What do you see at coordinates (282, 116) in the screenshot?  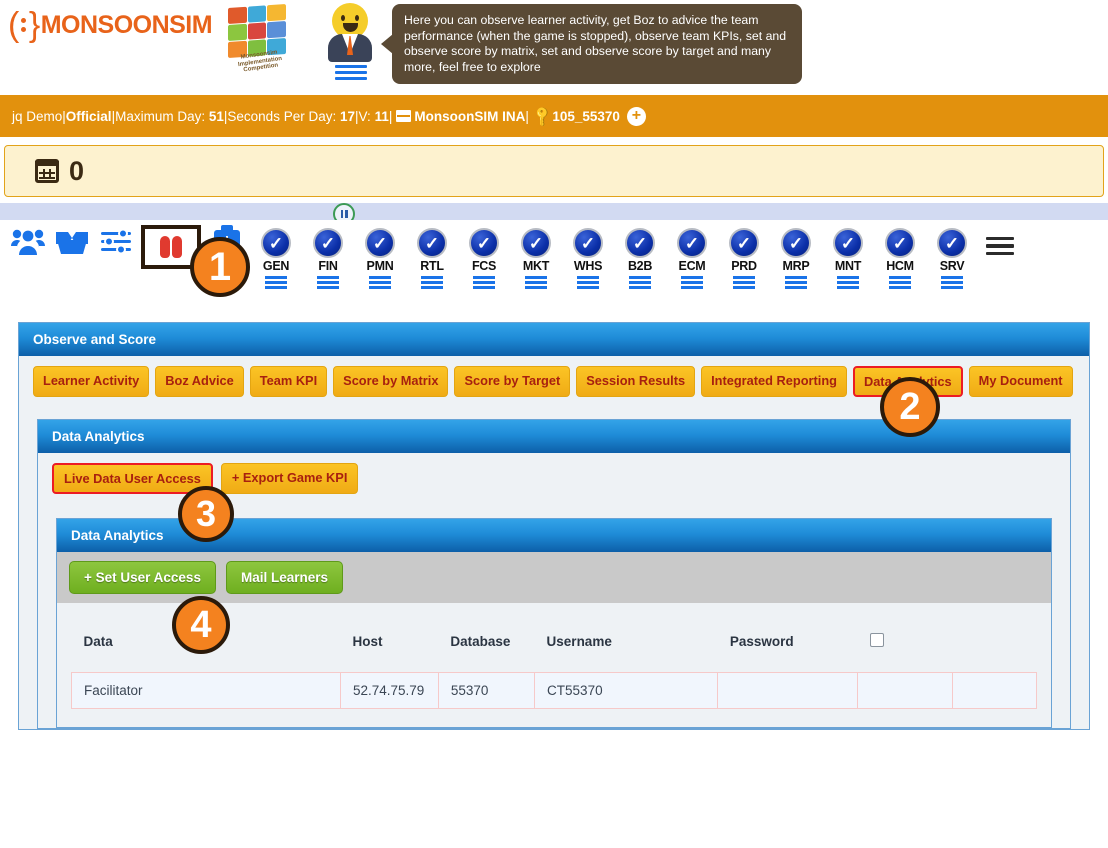 I see `seconds-per-day-label: Seconds Per Day:` at bounding box center [282, 116].